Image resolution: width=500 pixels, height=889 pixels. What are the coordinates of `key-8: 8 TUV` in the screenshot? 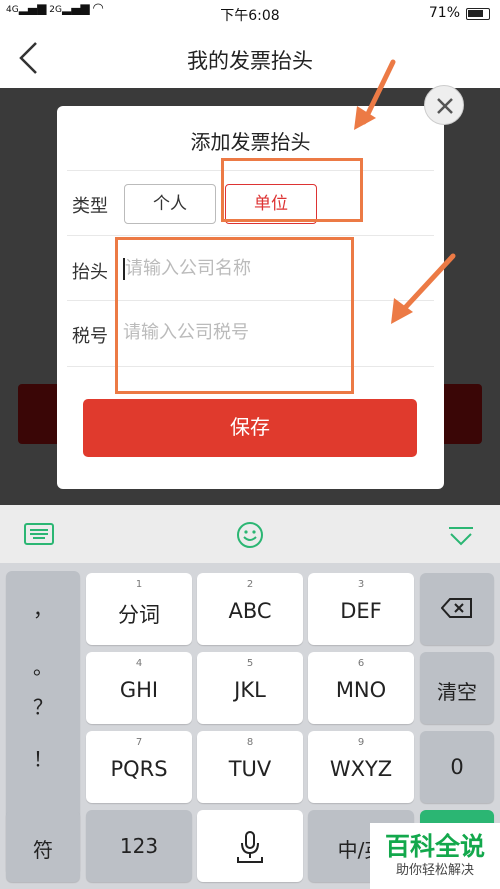 It's located at (250, 767).